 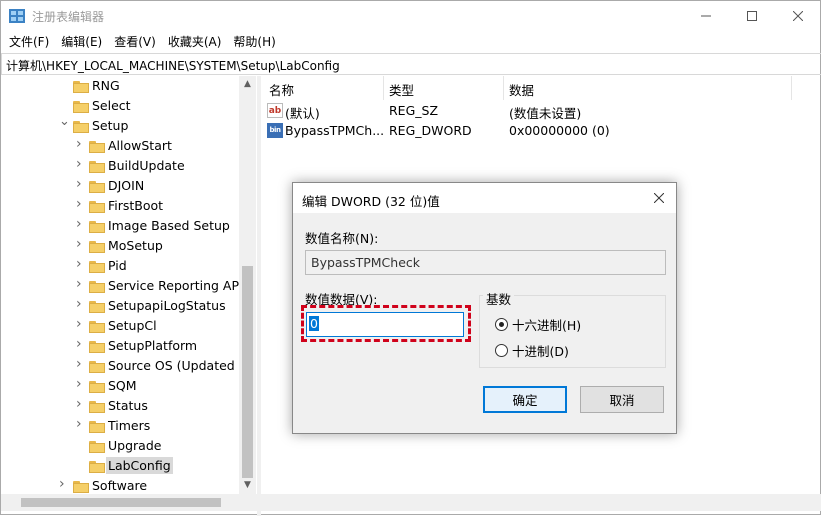 What do you see at coordinates (275, 110) in the screenshot?
I see `string-value-icon: ab` at bounding box center [275, 110].